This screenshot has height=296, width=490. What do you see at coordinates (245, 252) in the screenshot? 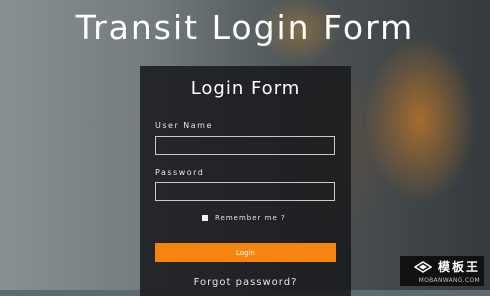
I see `login-button: Login` at bounding box center [245, 252].